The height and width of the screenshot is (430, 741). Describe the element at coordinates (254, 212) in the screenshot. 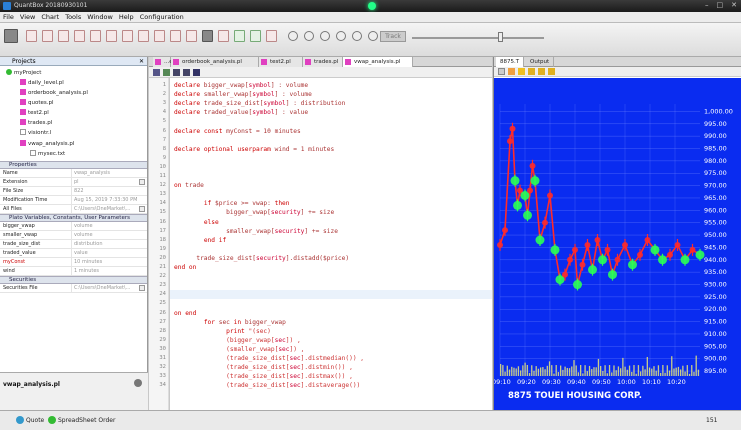

I see `code-line: bigger_vwap[security] += size` at that location.